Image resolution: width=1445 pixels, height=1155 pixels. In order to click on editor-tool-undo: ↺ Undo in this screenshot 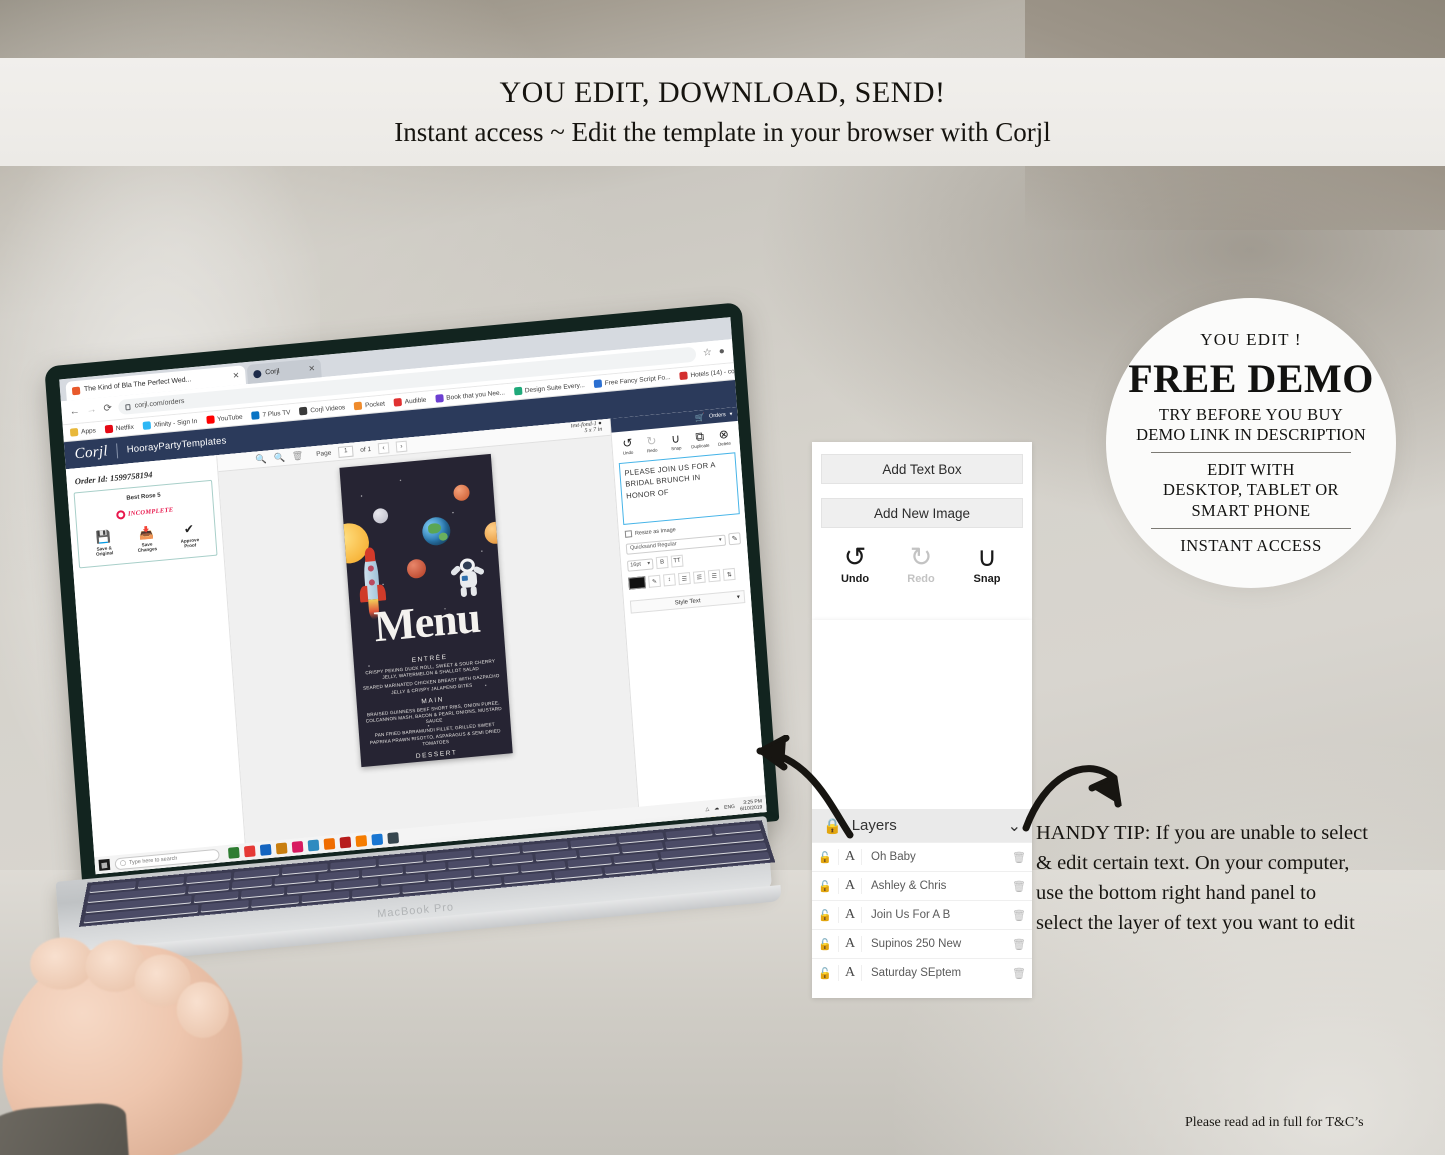, I will do `click(627, 446)`.